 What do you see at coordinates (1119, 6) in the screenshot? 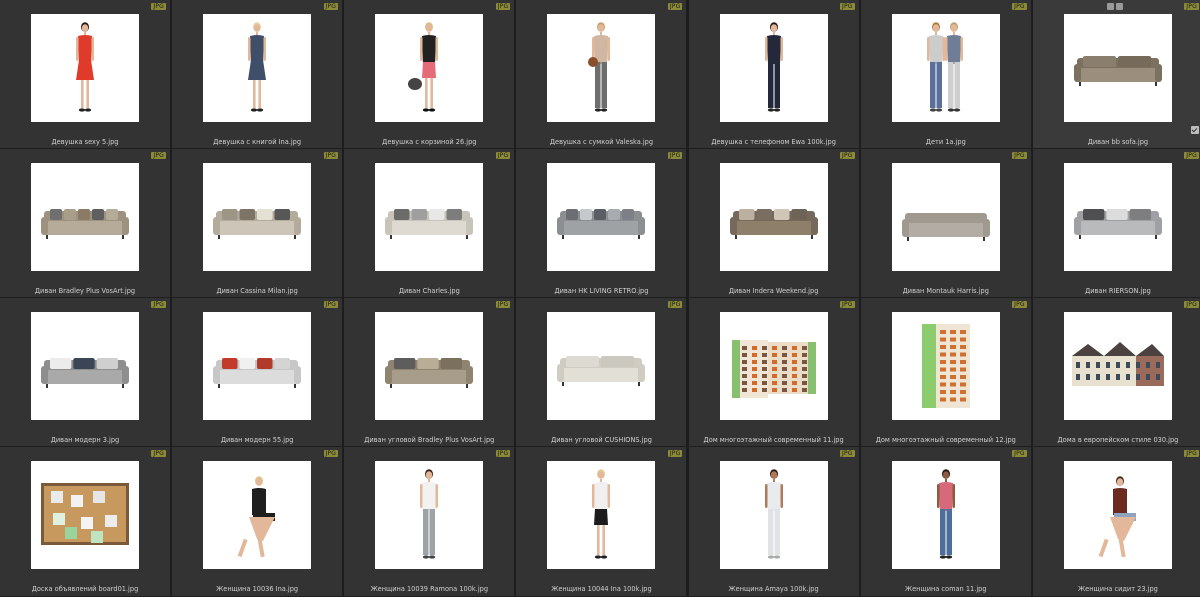
I see `edit-icon` at bounding box center [1119, 6].